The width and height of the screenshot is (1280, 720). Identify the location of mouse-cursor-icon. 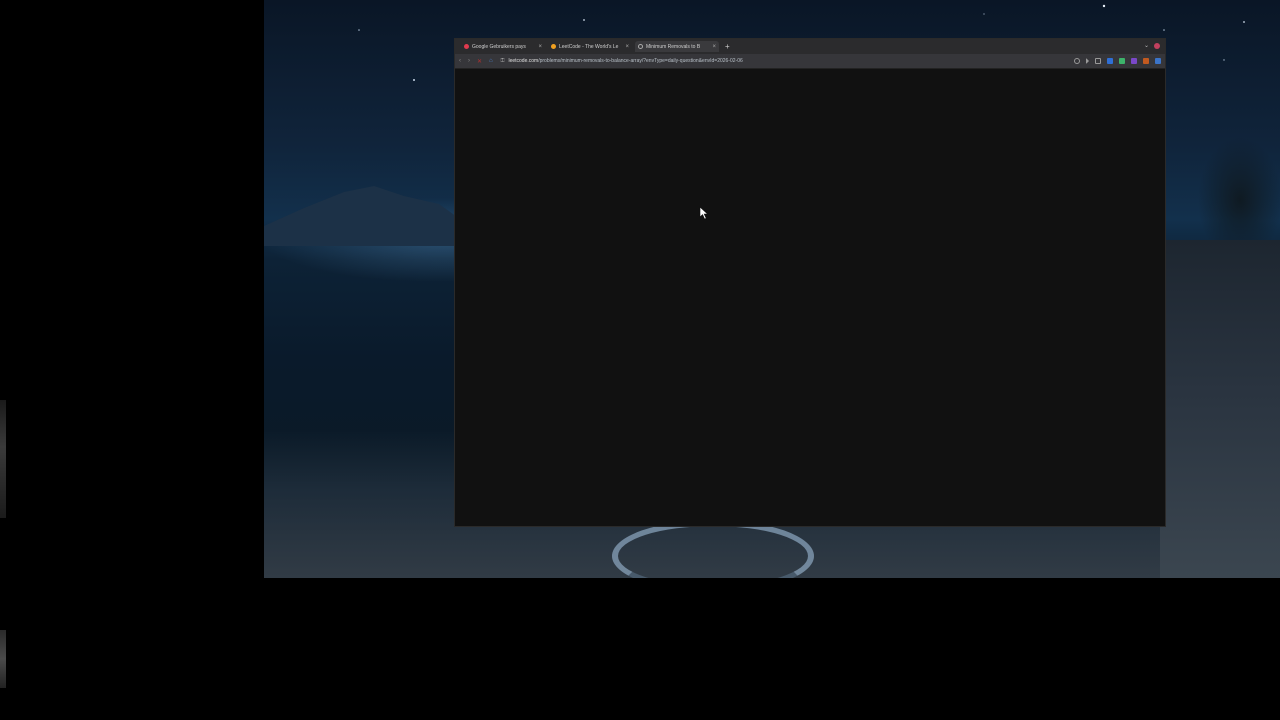
(704, 213).